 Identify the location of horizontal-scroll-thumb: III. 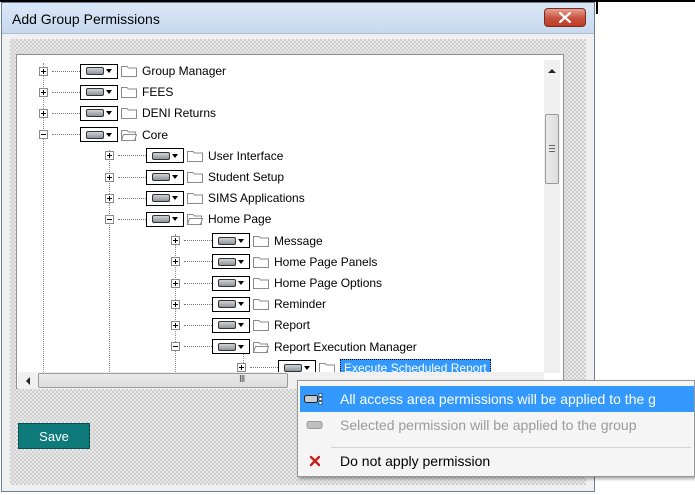
(163, 380).